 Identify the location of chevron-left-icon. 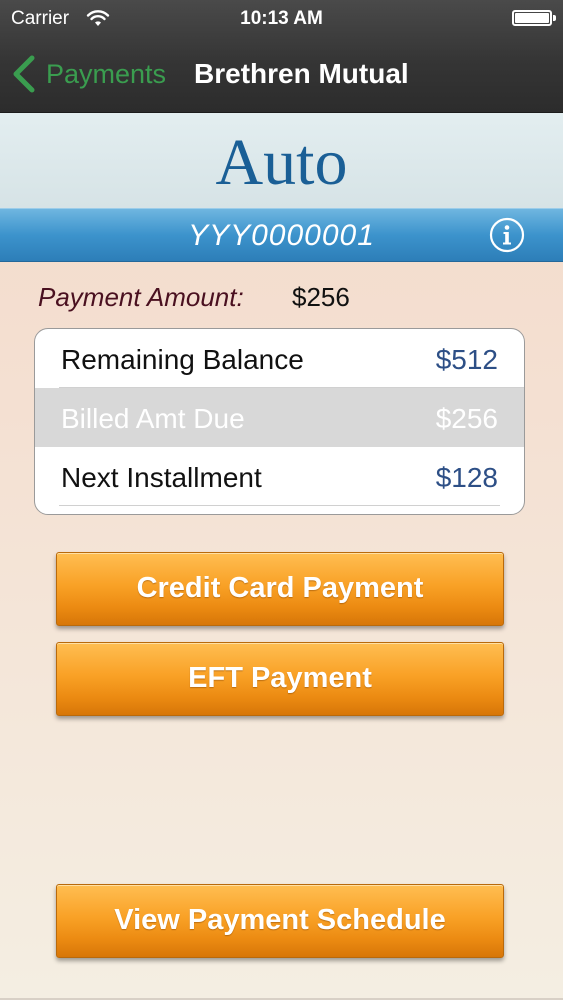
(24, 74).